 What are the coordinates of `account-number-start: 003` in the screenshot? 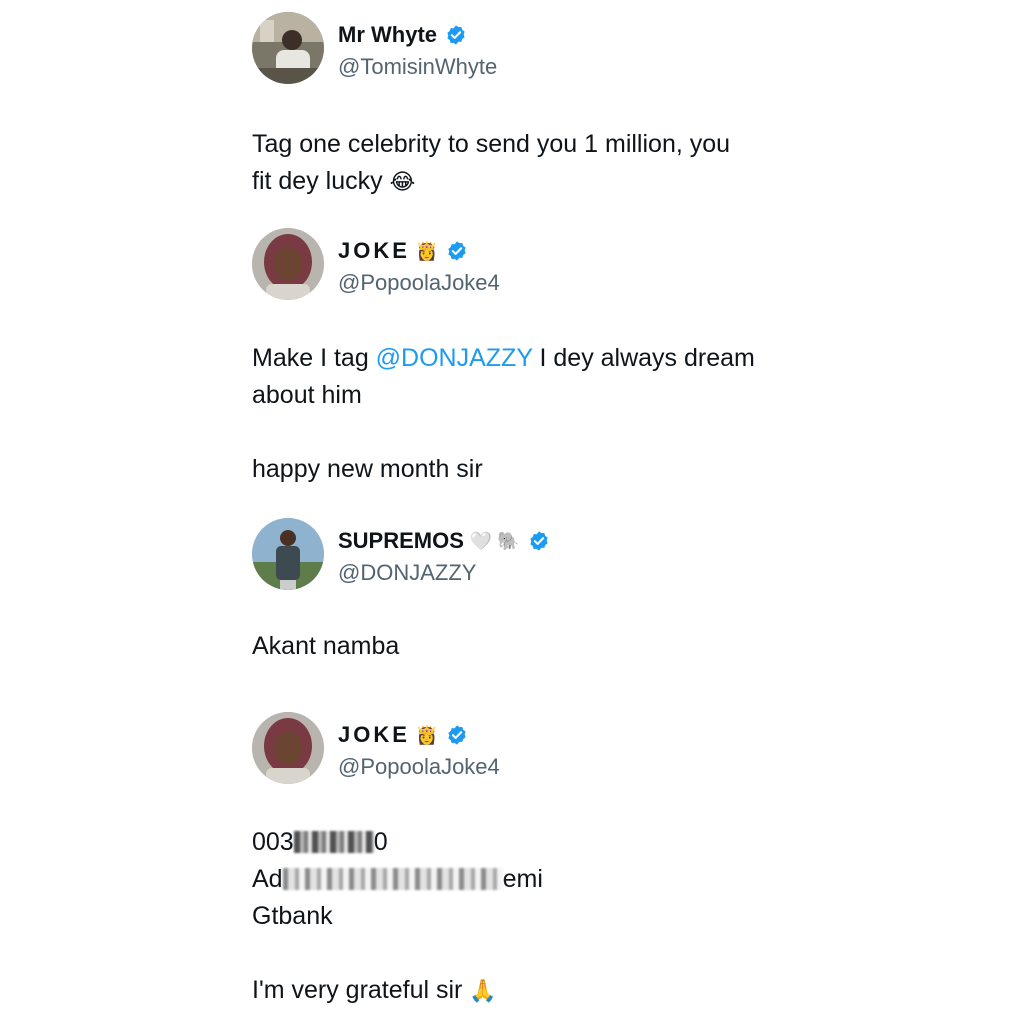 It's located at (273, 842).